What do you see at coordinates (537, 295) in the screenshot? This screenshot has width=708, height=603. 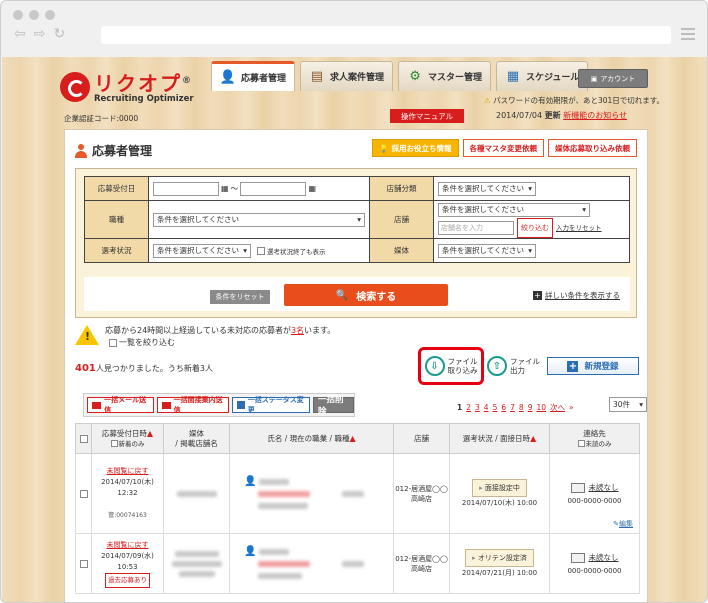 I see `plus-icon: +` at bounding box center [537, 295].